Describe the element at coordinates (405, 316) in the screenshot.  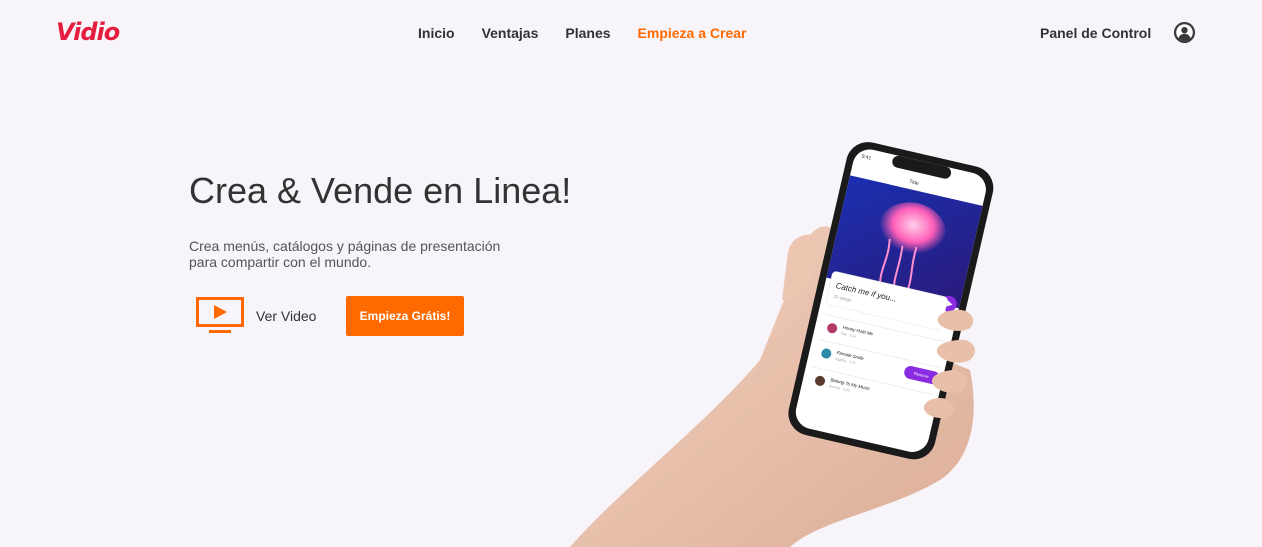
I see `empieza-gratis-button: Empieza Grátis!` at that location.